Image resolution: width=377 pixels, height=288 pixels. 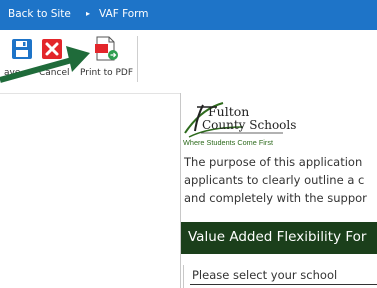 What do you see at coordinates (106, 48) in the screenshot?
I see `print-pdf-icon` at bounding box center [106, 48].